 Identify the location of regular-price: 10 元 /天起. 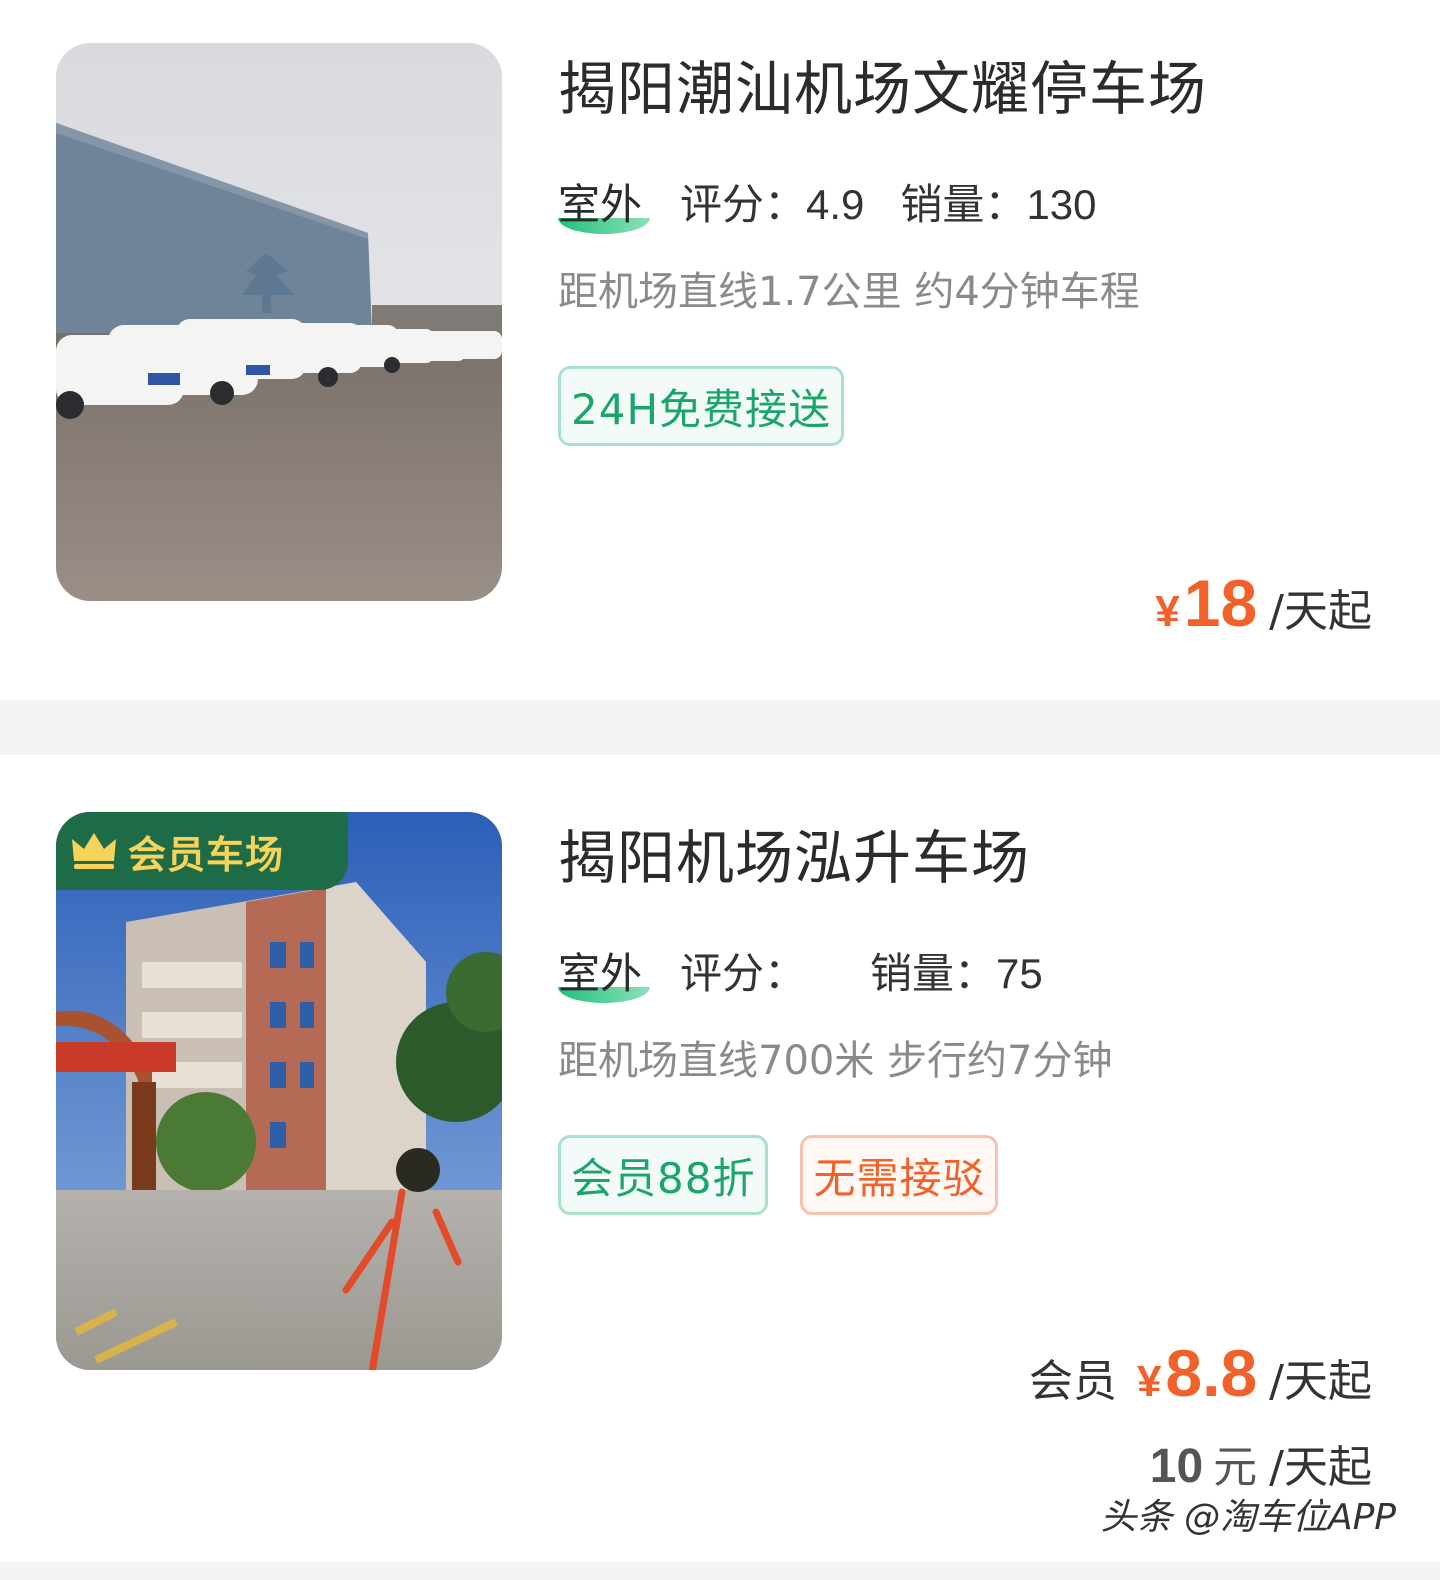
(1261, 1467).